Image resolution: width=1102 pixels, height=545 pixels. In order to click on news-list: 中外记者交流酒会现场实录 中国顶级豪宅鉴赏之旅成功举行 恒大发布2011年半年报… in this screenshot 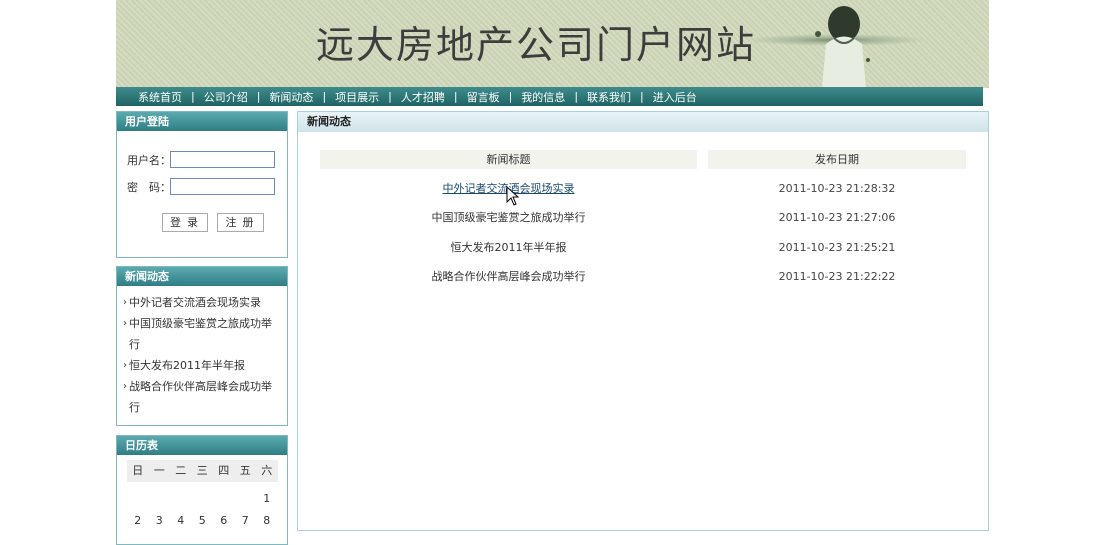, I will do `click(202, 352)`.